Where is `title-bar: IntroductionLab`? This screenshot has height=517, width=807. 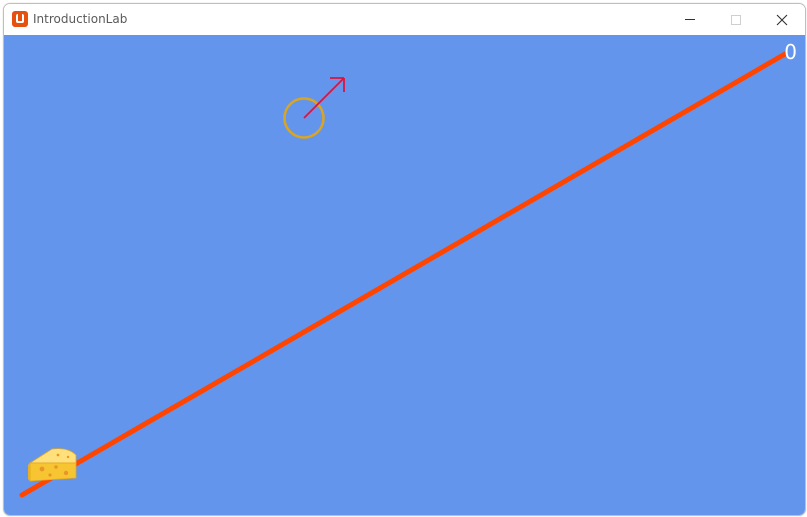 title-bar: IntroductionLab is located at coordinates (404, 19).